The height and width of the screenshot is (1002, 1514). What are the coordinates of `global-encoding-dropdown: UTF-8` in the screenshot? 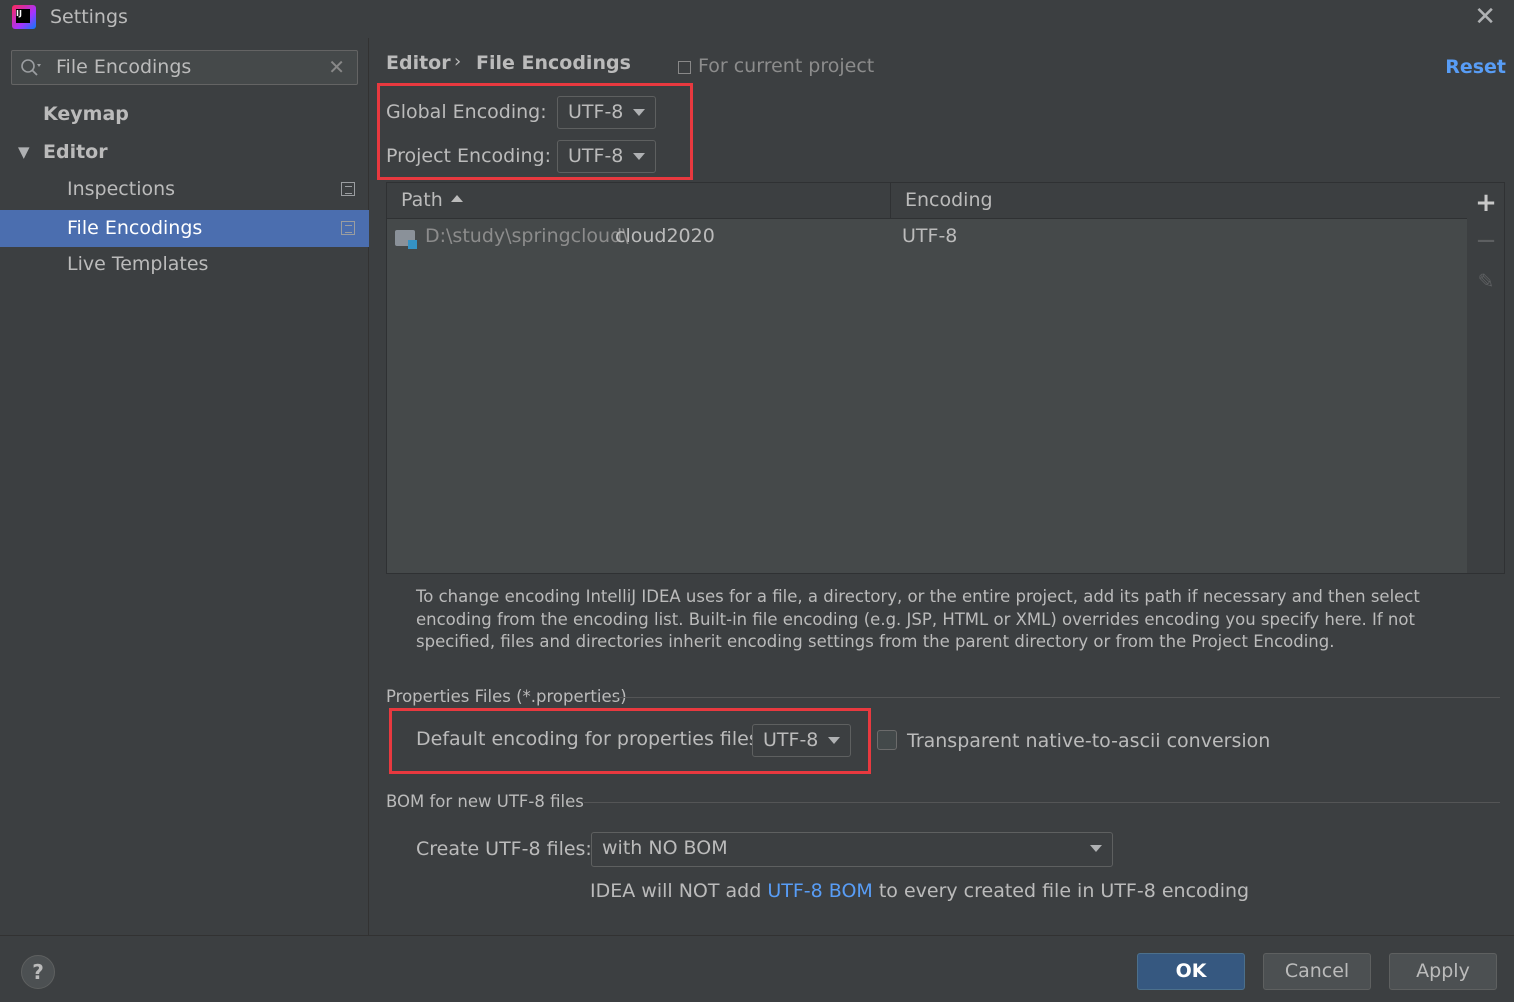 It's located at (606, 112).